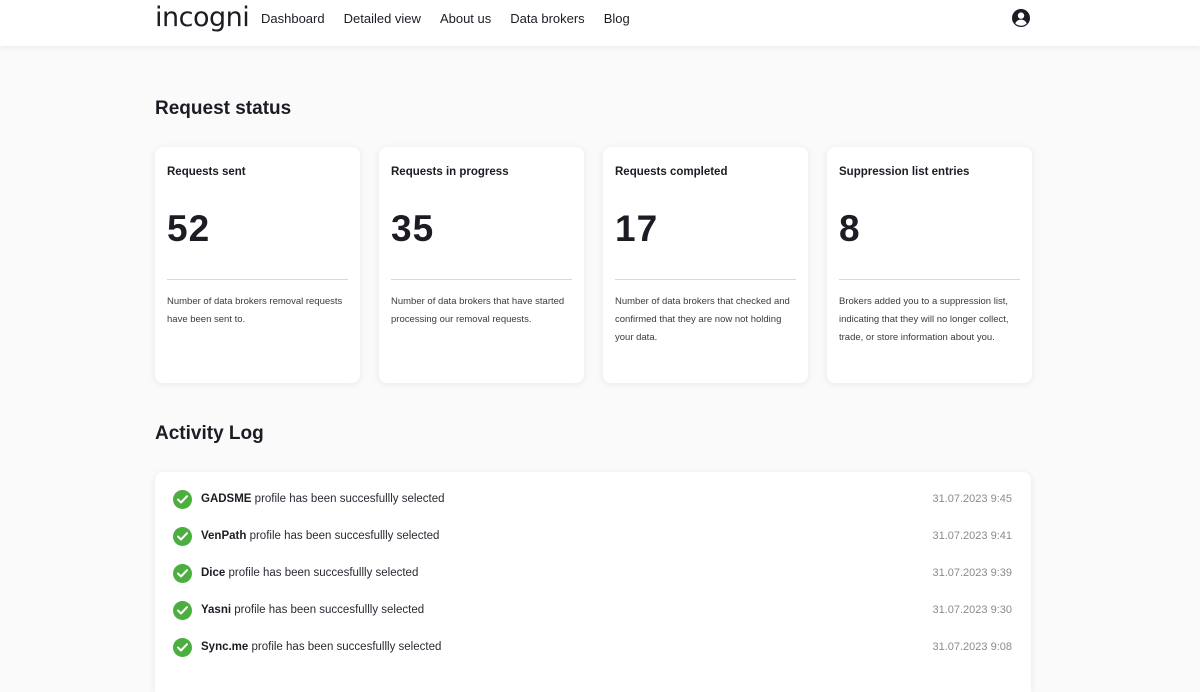 This screenshot has width=1200, height=692. What do you see at coordinates (223, 536) in the screenshot?
I see `broker-name: VenPath` at bounding box center [223, 536].